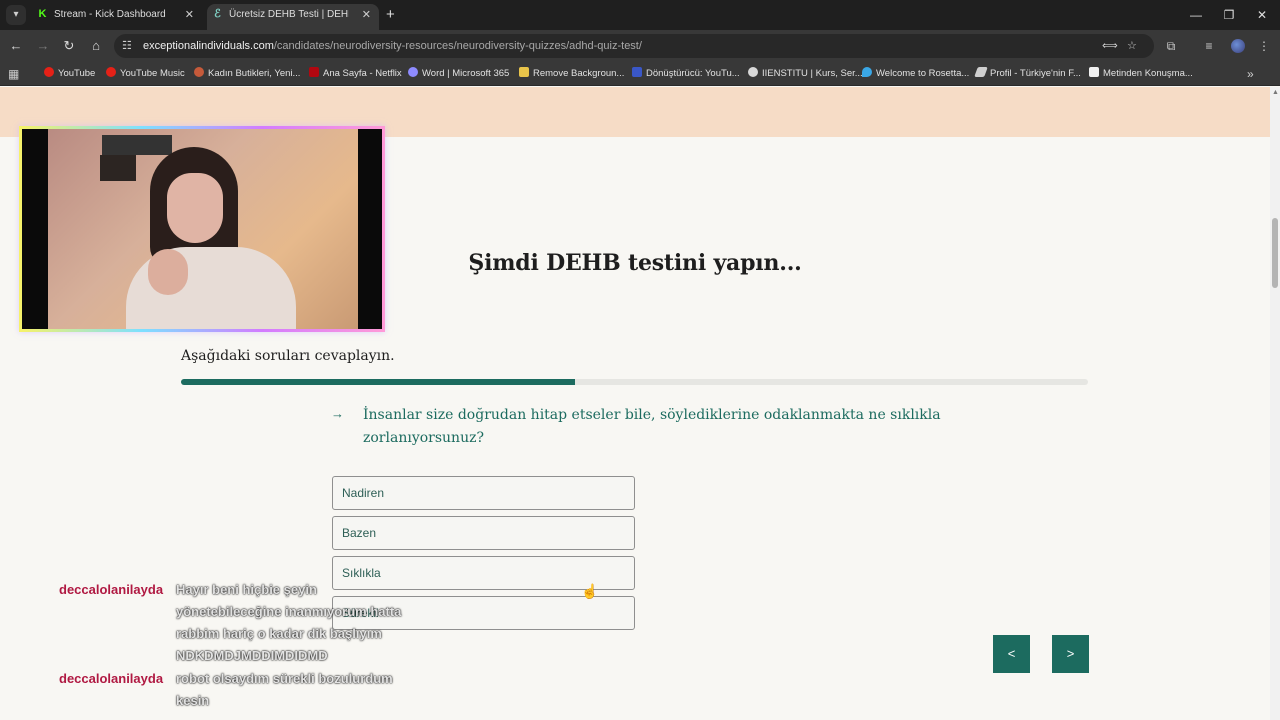  What do you see at coordinates (152, 73) in the screenshot?
I see `bookmark-label: YouTube Music` at bounding box center [152, 73].